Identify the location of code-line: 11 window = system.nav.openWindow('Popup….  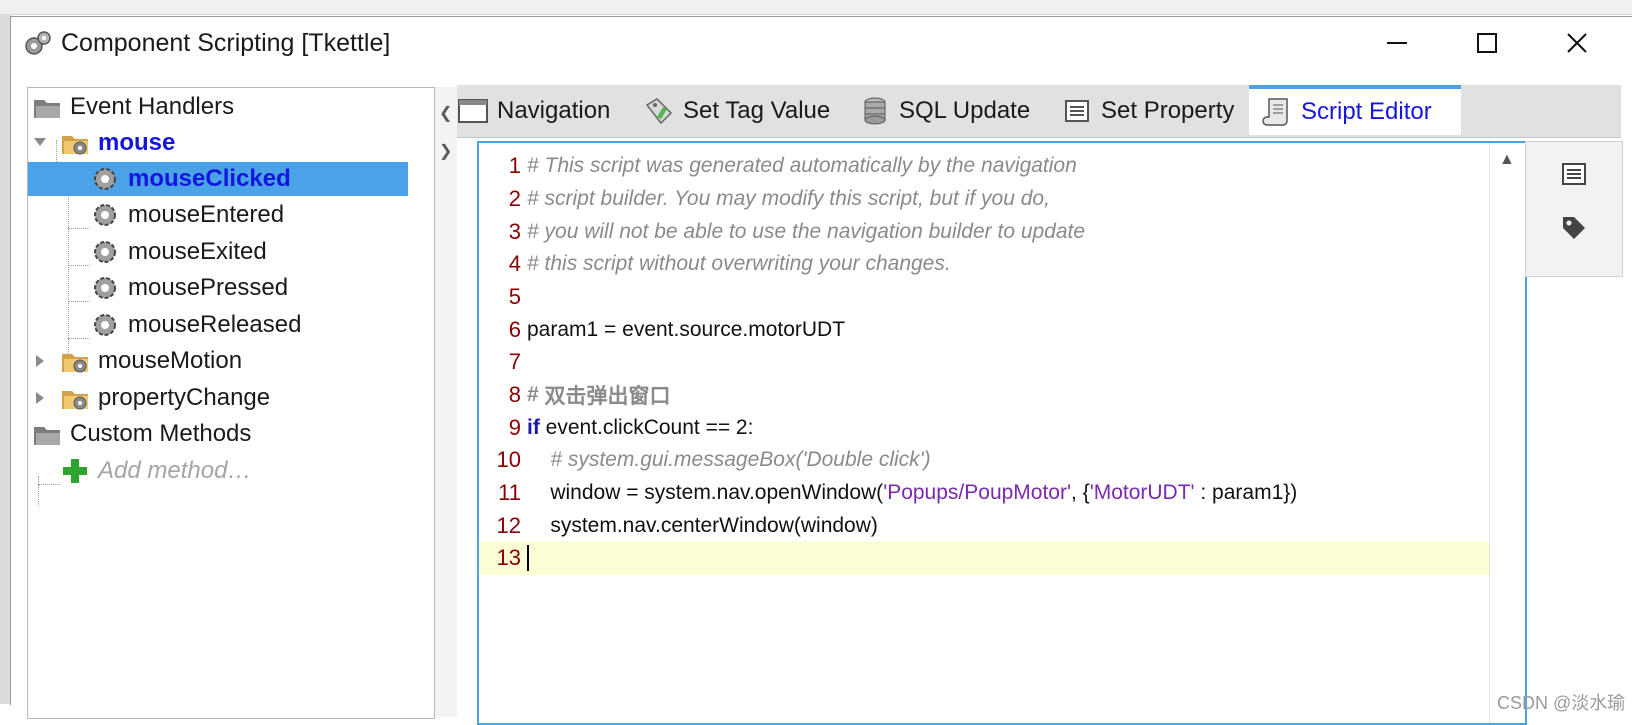
(984, 493).